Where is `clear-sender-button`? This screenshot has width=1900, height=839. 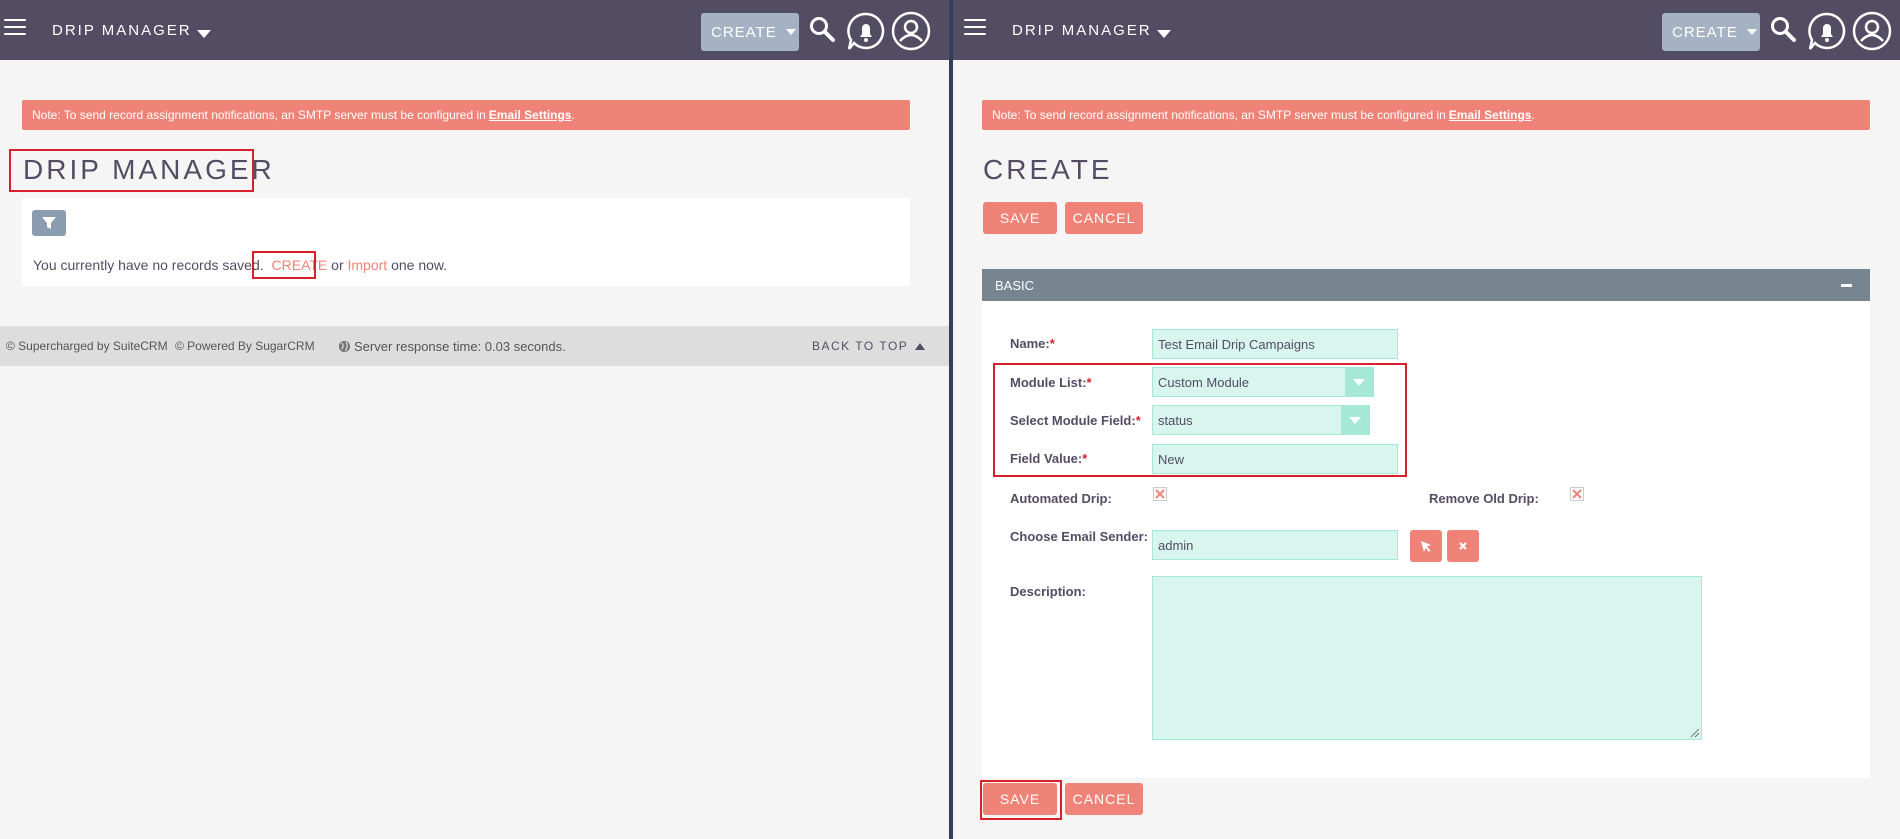
clear-sender-button is located at coordinates (1463, 546).